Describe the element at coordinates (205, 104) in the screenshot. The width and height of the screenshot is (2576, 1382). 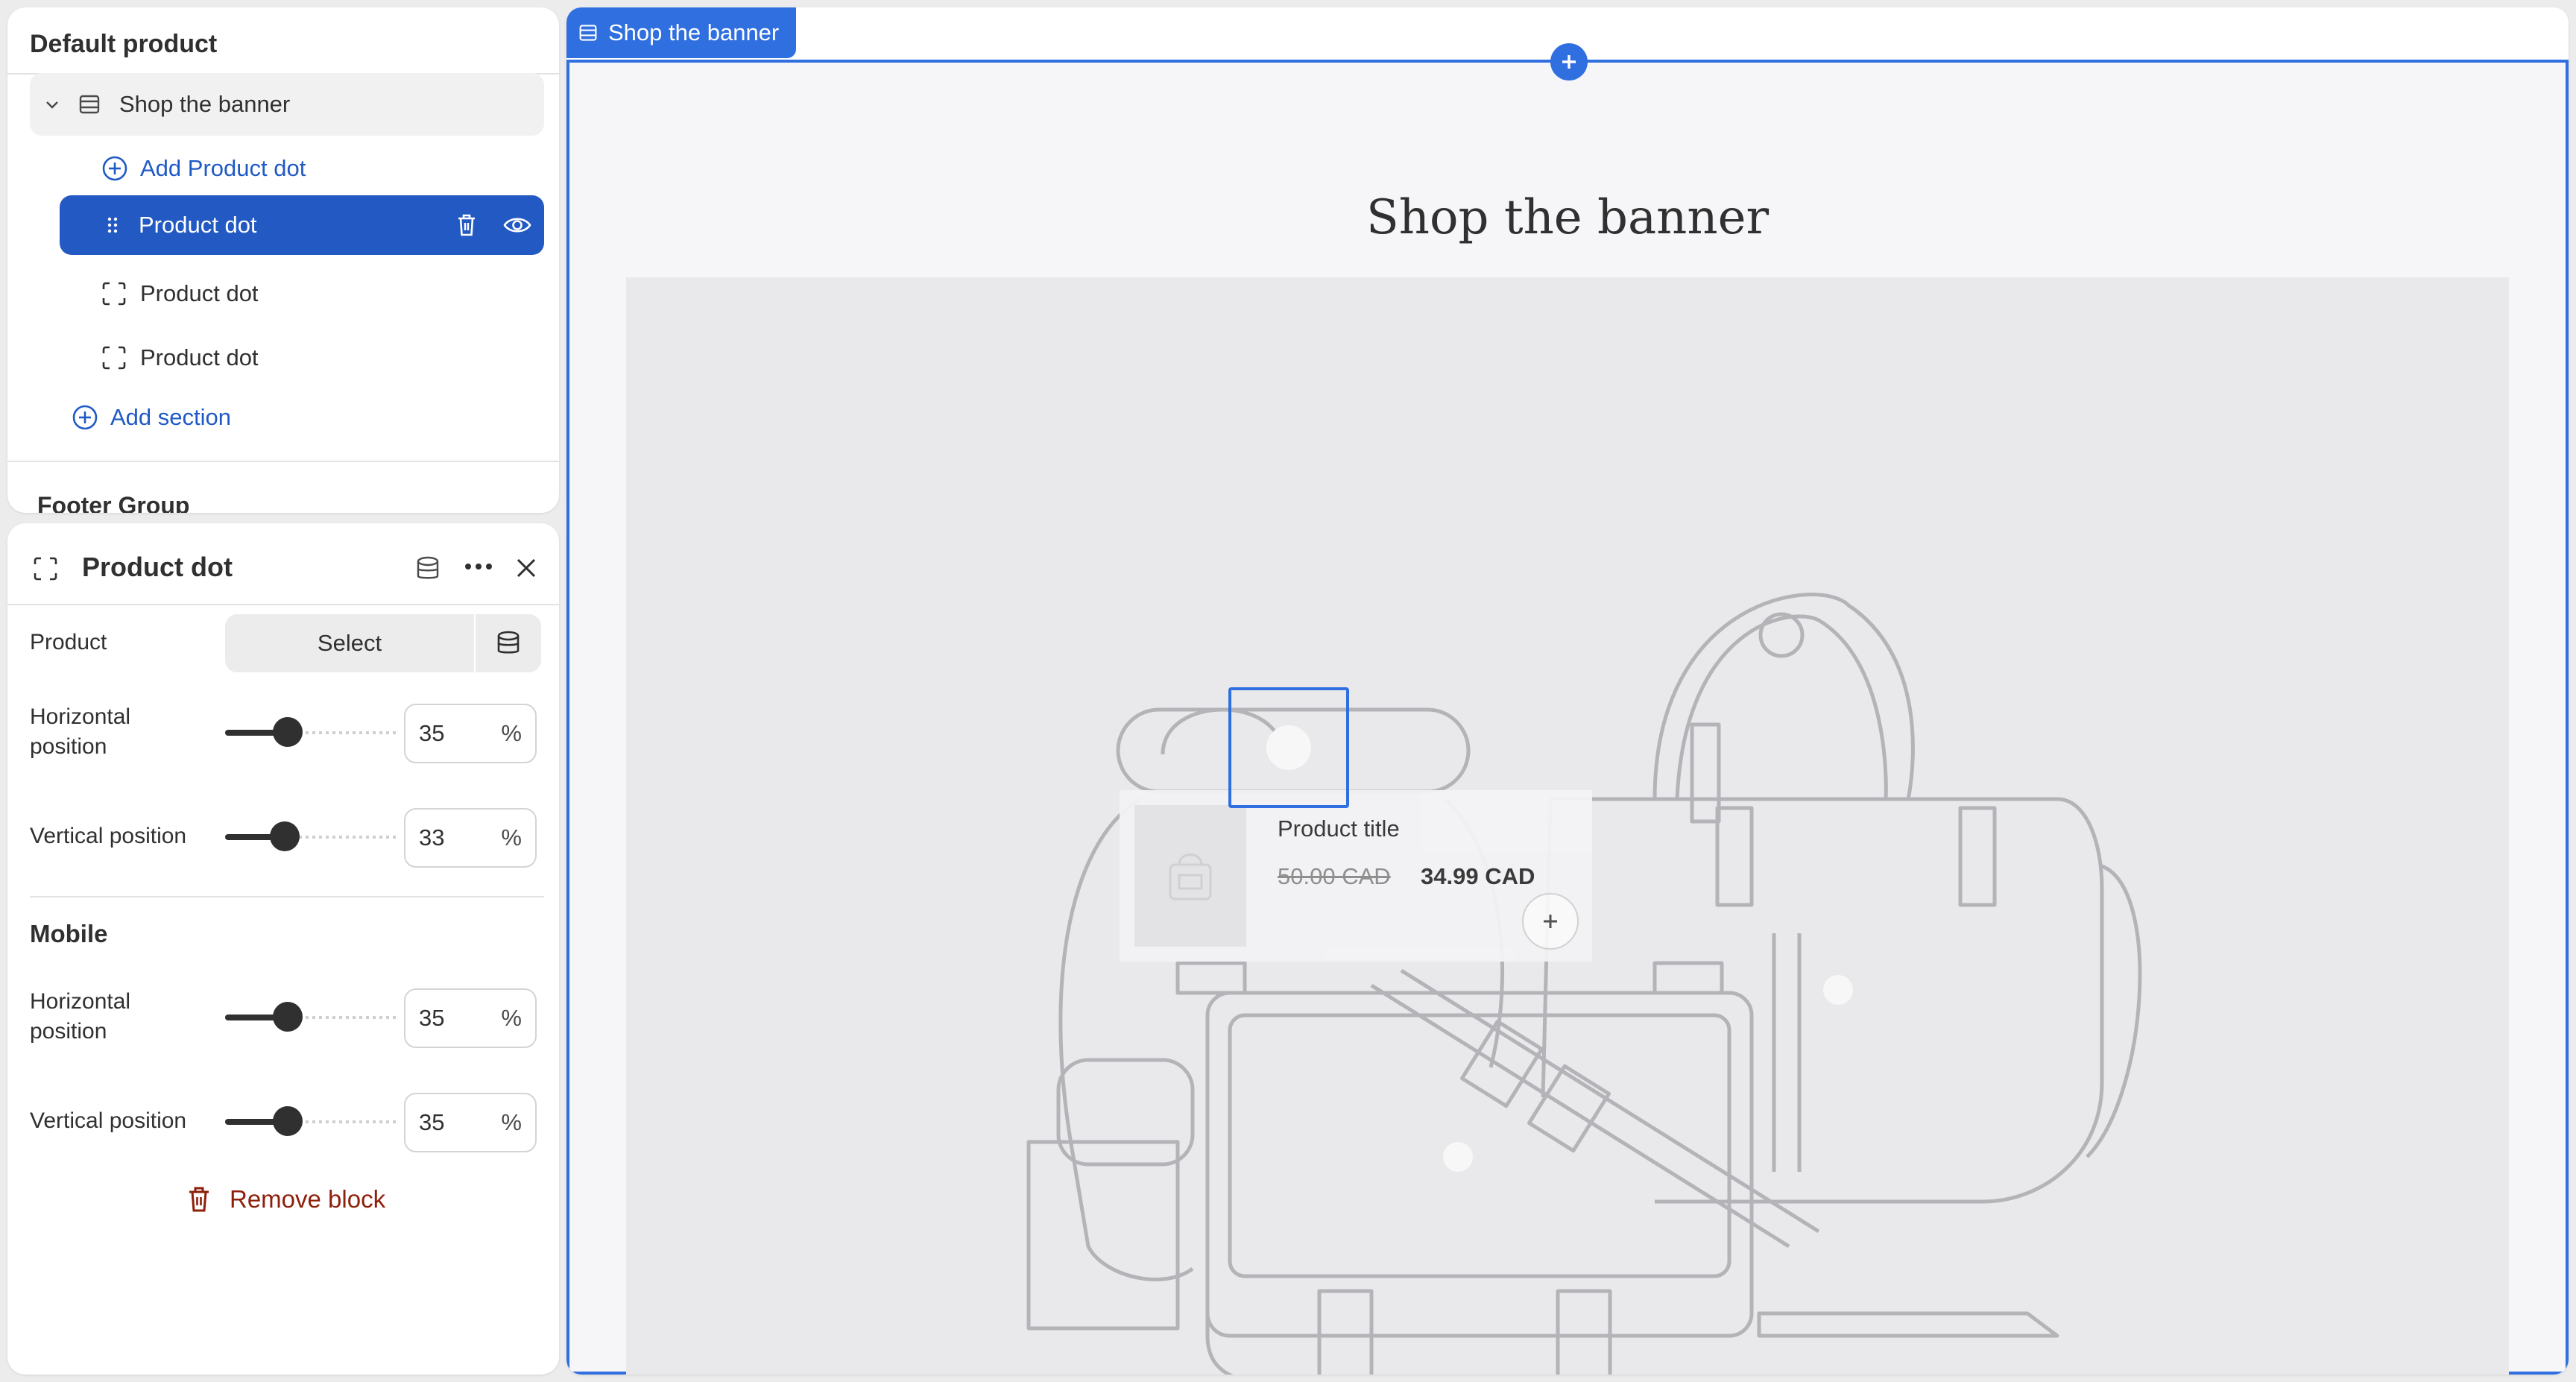
I see `tree-item-label: Shop the banner` at that location.